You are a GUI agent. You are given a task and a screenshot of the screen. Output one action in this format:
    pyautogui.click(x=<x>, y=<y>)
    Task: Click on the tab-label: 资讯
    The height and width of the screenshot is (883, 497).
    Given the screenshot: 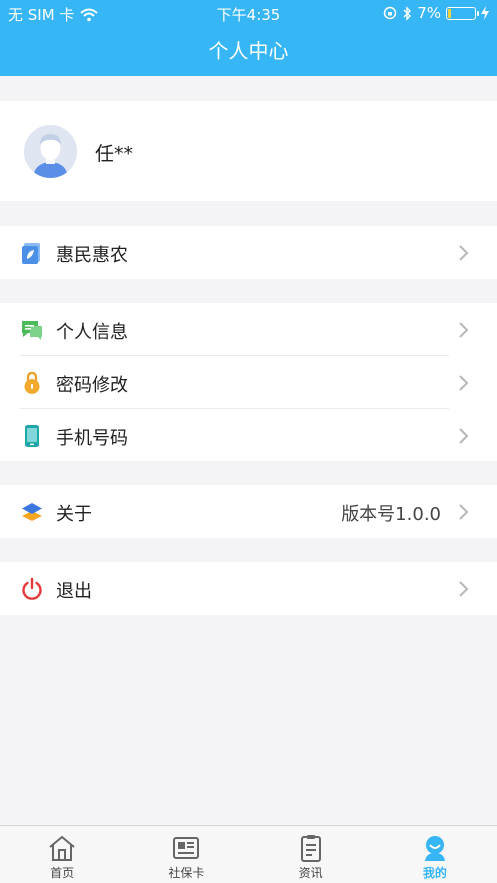 What is the action you would take?
    pyautogui.click(x=310, y=873)
    